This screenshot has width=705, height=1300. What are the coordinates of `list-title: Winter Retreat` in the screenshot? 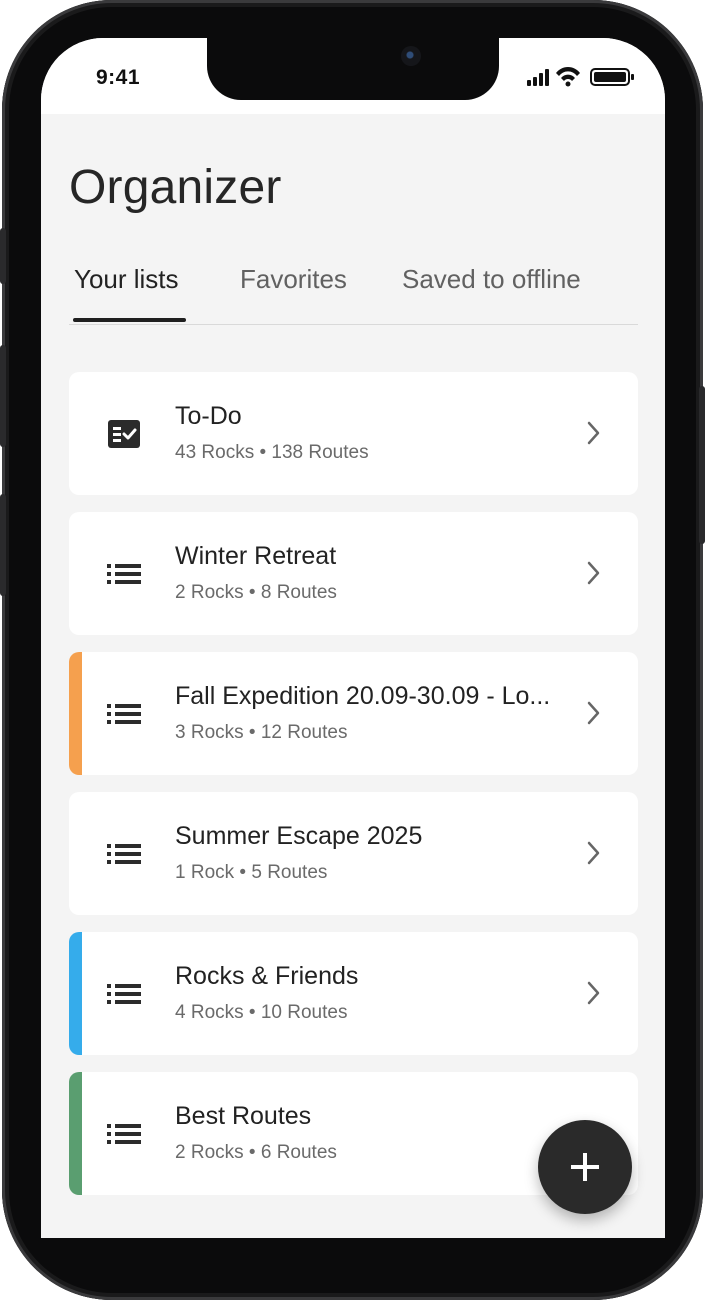 It's located at (256, 556).